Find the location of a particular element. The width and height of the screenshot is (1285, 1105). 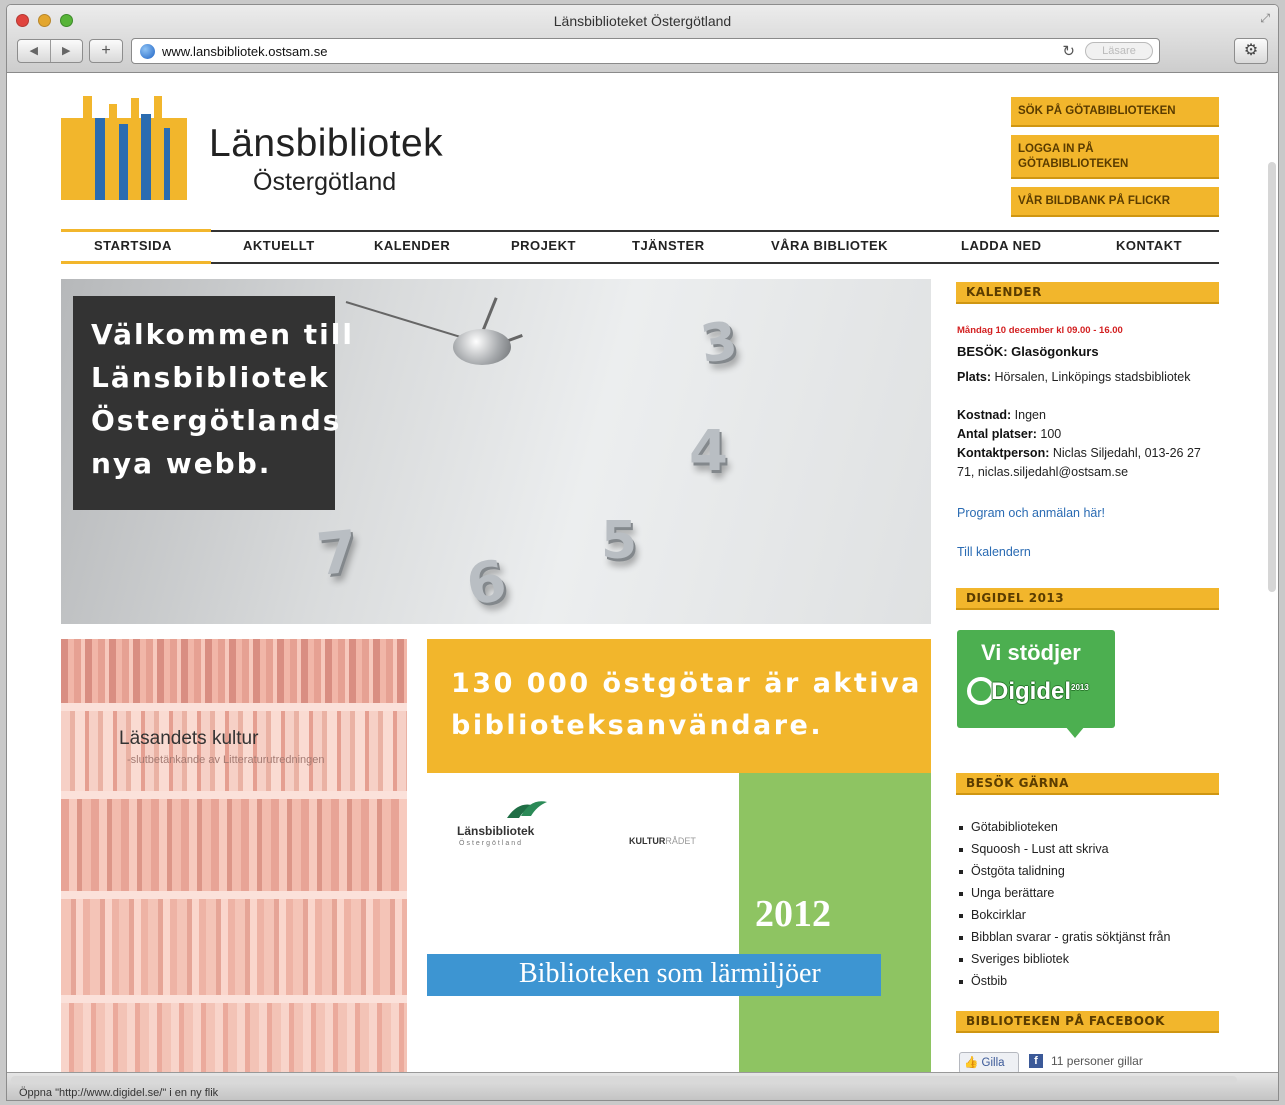

calendar-link: Till kalendern is located at coordinates (994, 552).